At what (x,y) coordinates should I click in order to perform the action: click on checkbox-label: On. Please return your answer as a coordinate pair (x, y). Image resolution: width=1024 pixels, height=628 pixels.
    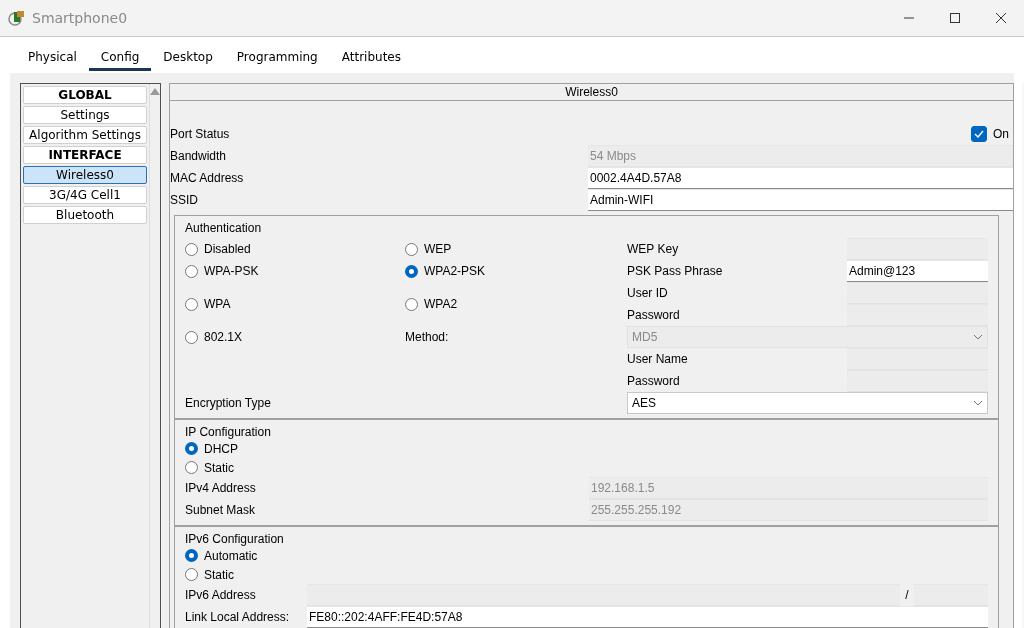
    Looking at the image, I should click on (1001, 134).